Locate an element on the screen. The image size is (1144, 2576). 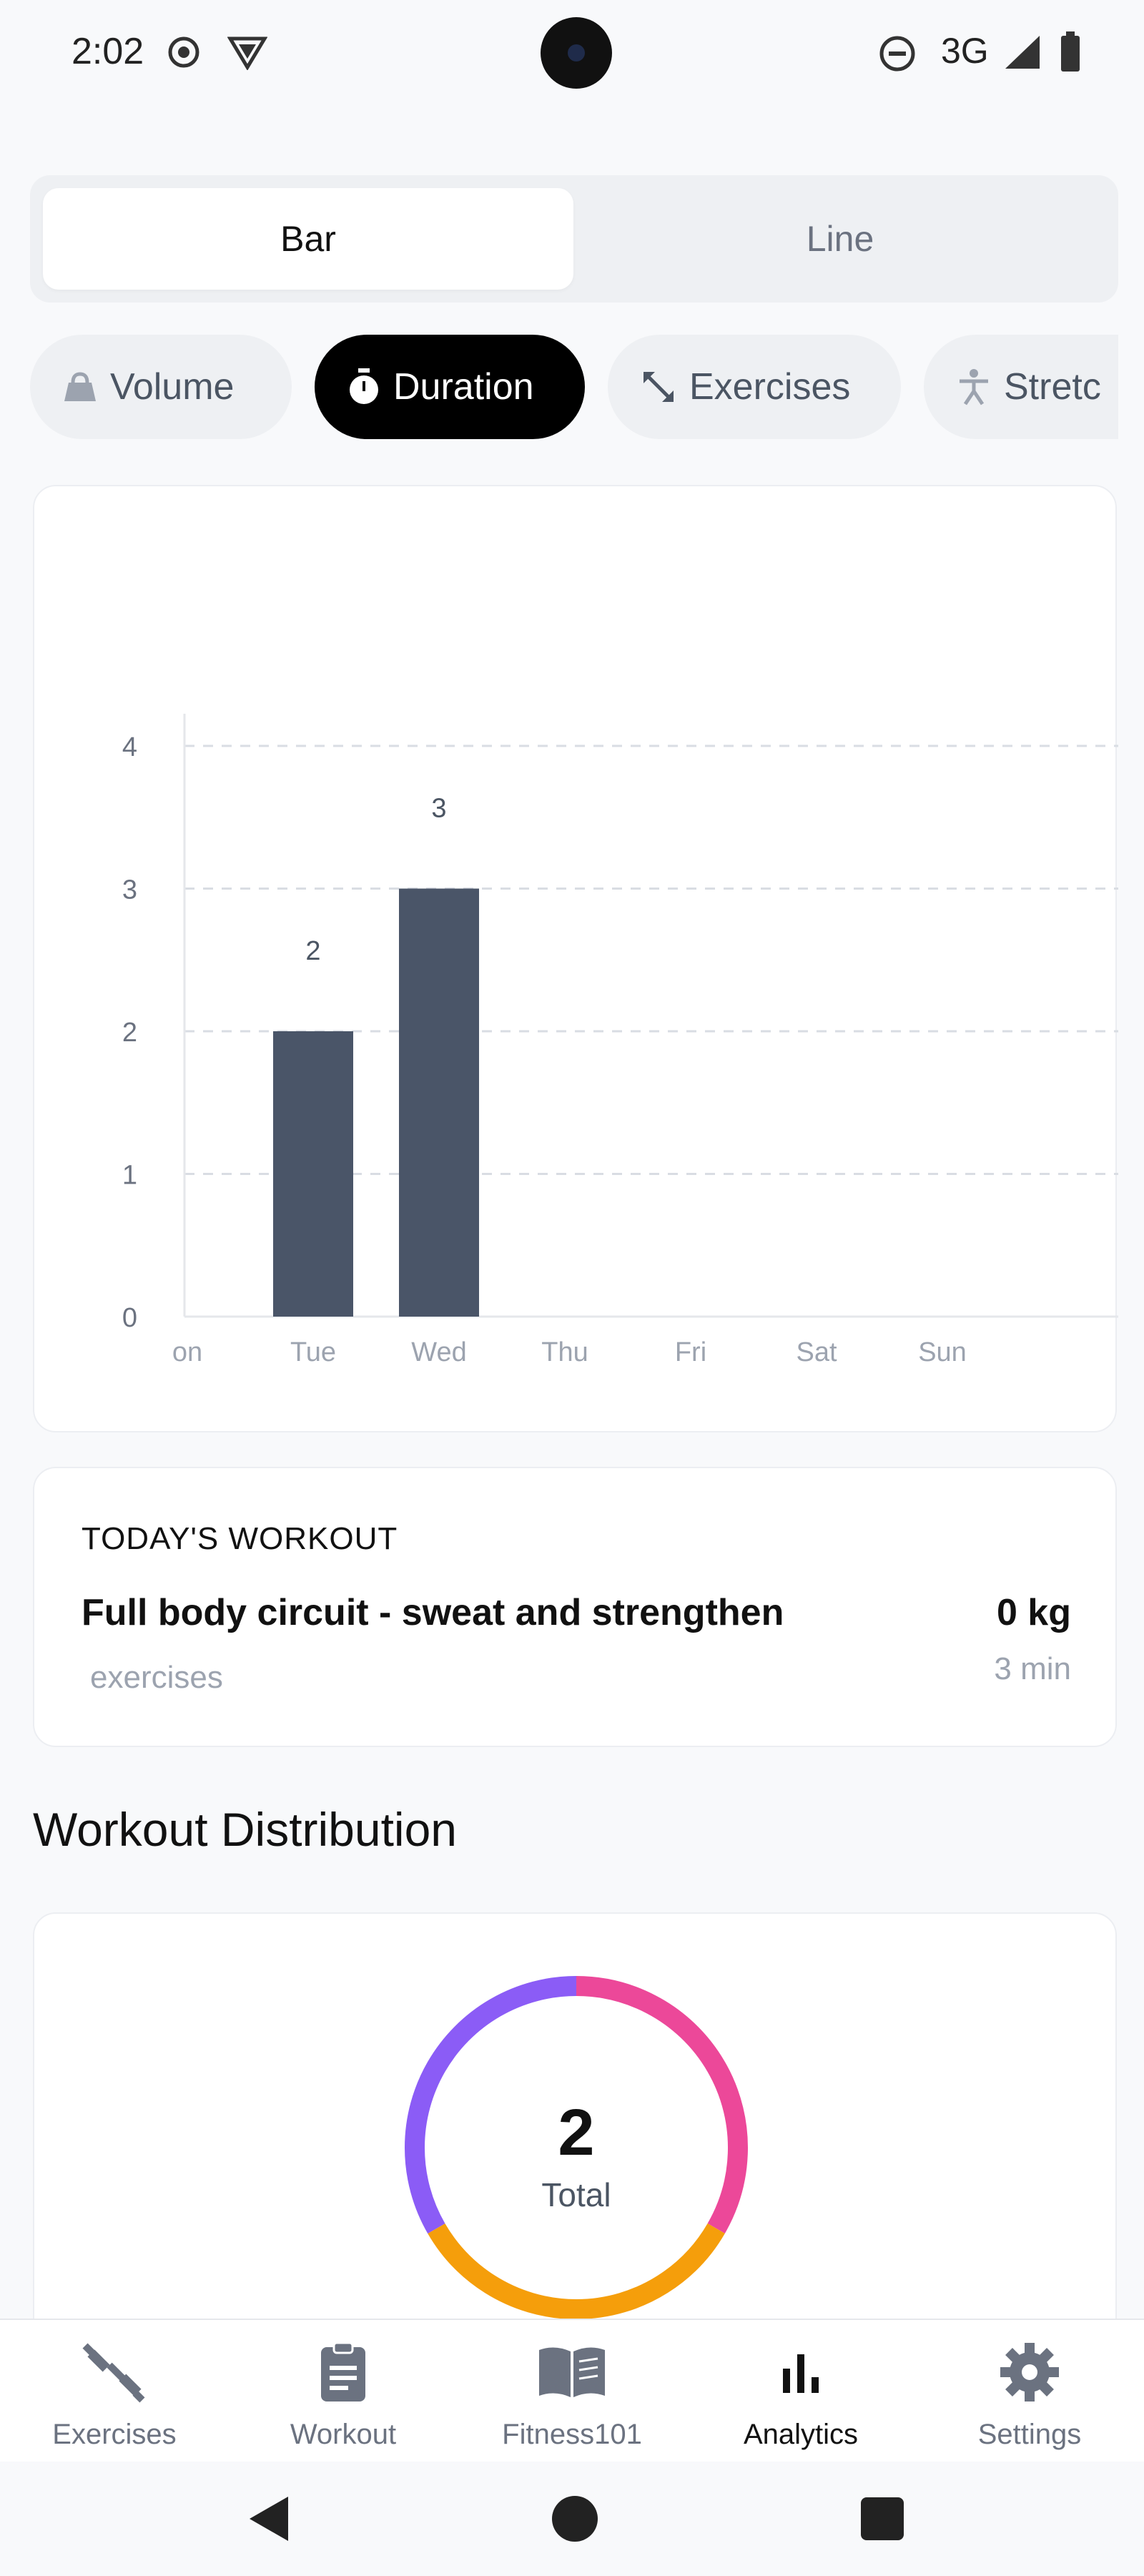
workout-distribution-title: Workout Distribution is located at coordinates (245, 1830).